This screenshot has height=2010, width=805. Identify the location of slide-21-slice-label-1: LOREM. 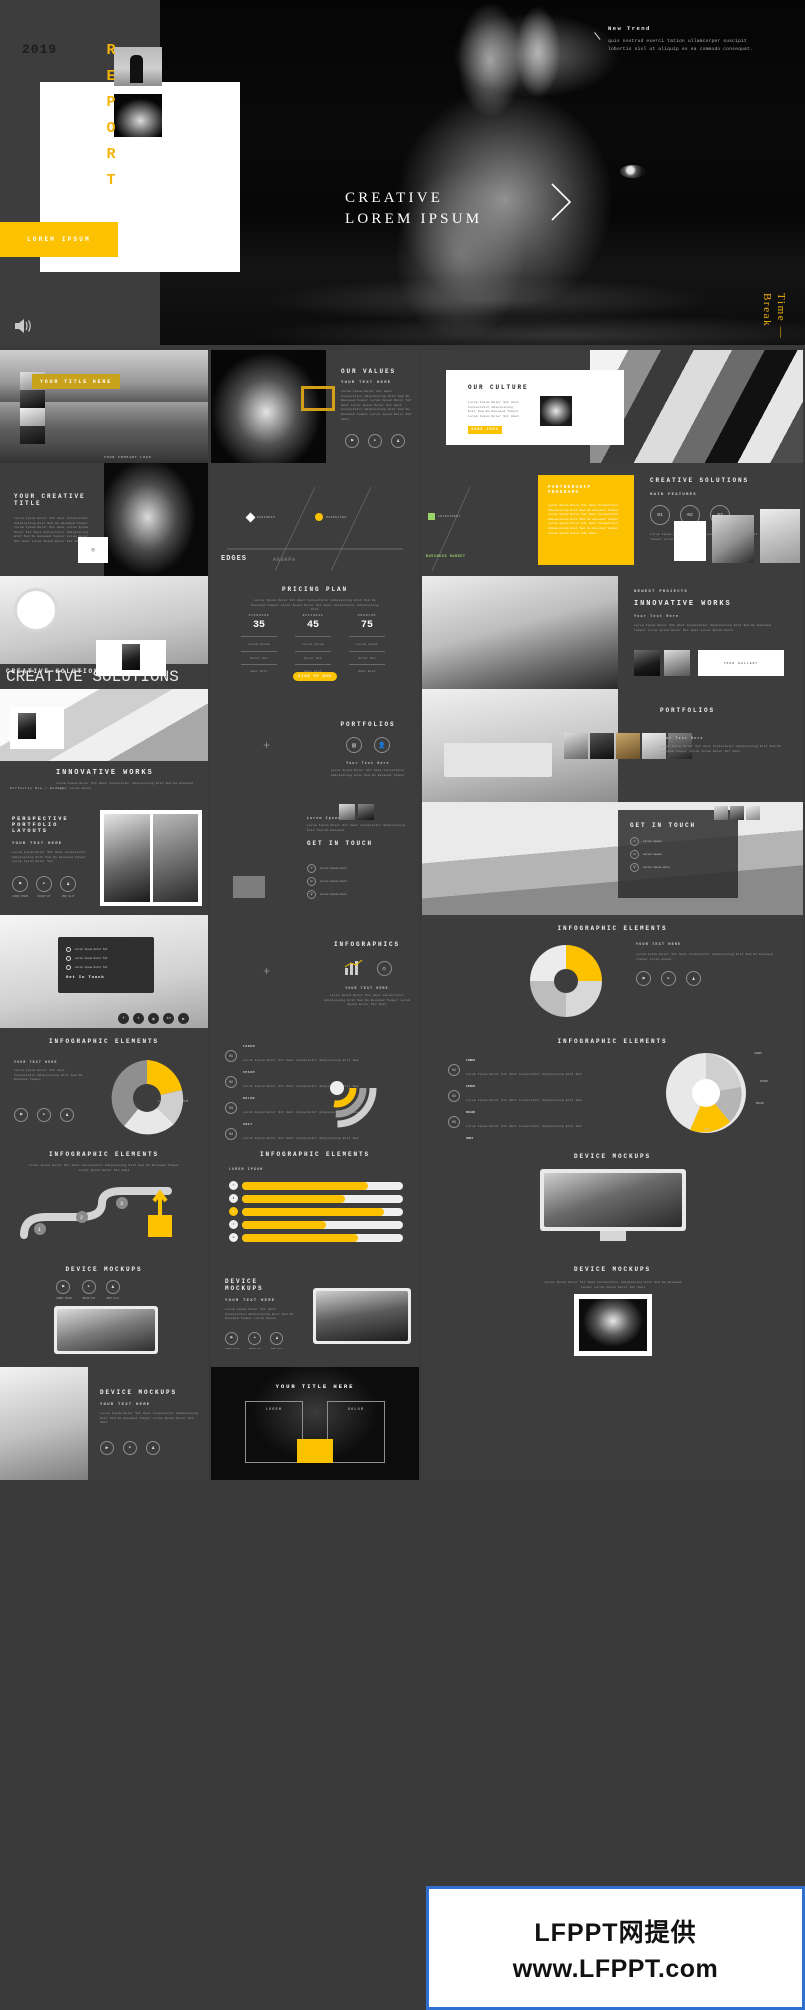
(758, 1053).